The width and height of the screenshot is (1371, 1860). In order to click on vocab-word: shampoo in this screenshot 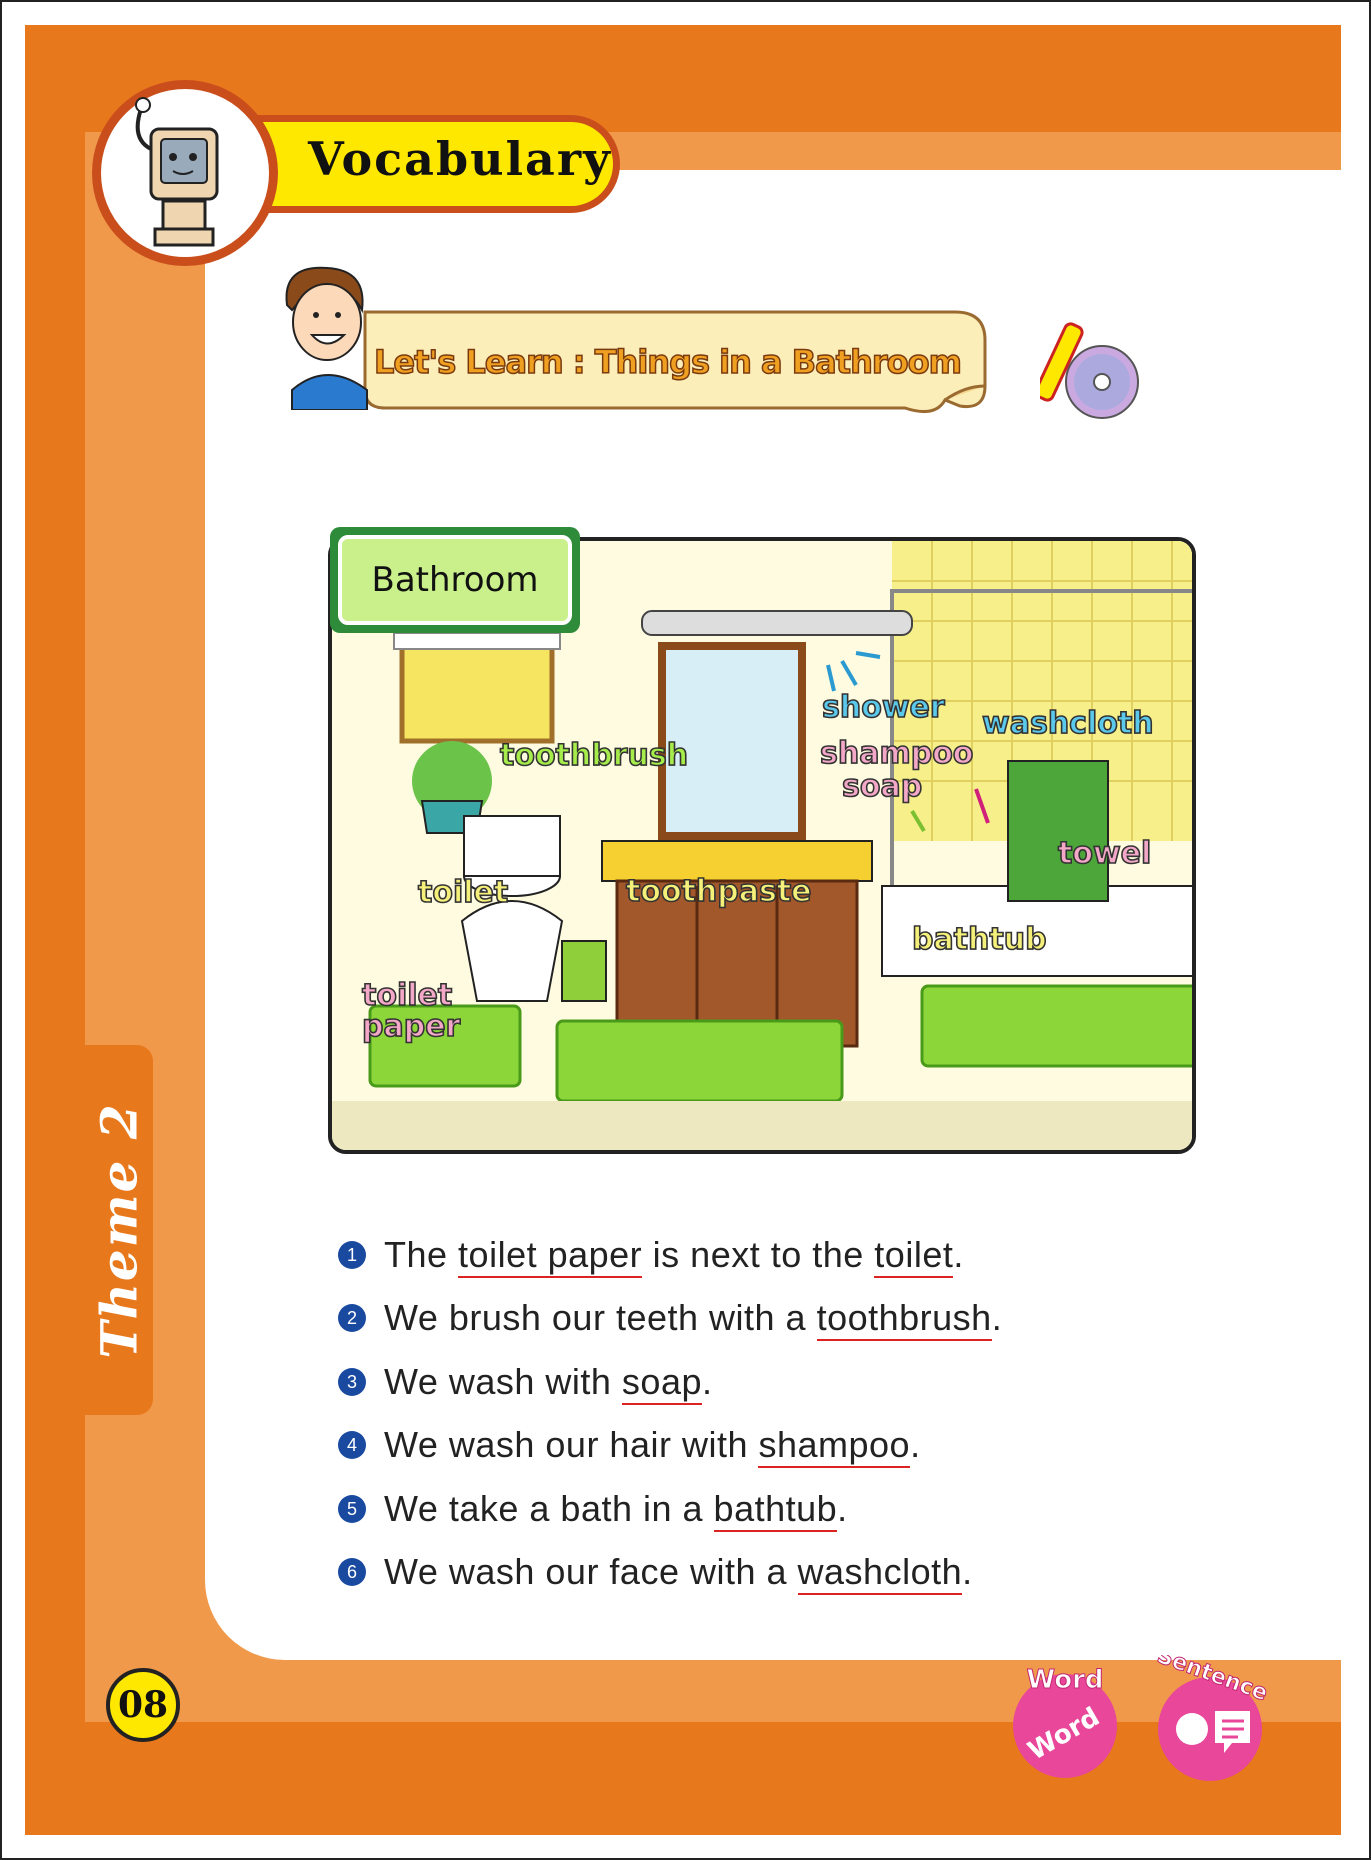, I will do `click(834, 1446)`.